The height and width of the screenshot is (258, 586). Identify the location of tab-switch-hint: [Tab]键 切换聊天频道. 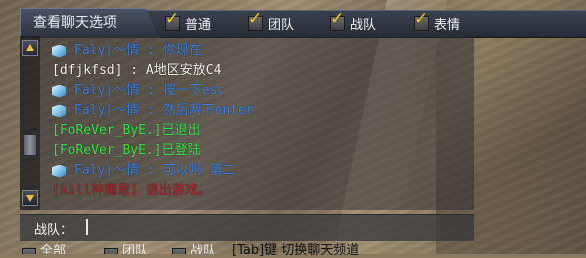
(296, 250).